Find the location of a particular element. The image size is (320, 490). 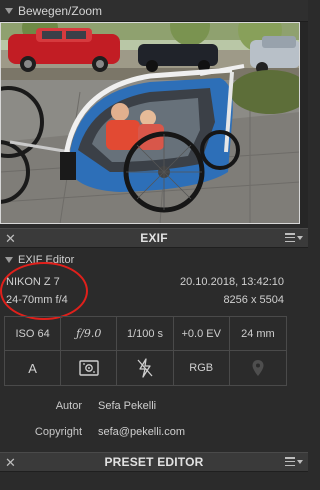

exif-panel-header: ✕ EXIF is located at coordinates (154, 238).